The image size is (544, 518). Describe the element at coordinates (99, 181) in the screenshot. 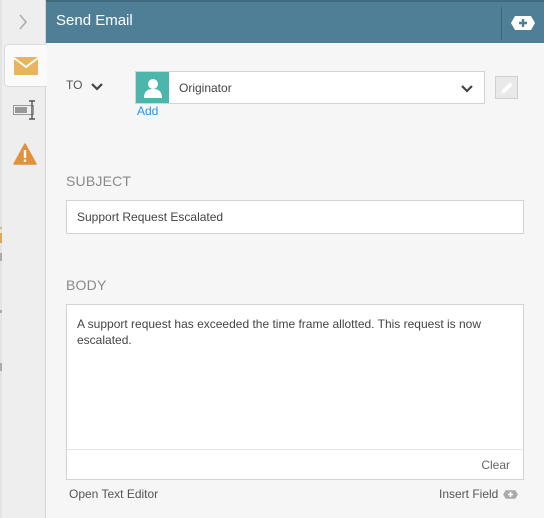

I see `subject-label: SUBJECT` at that location.